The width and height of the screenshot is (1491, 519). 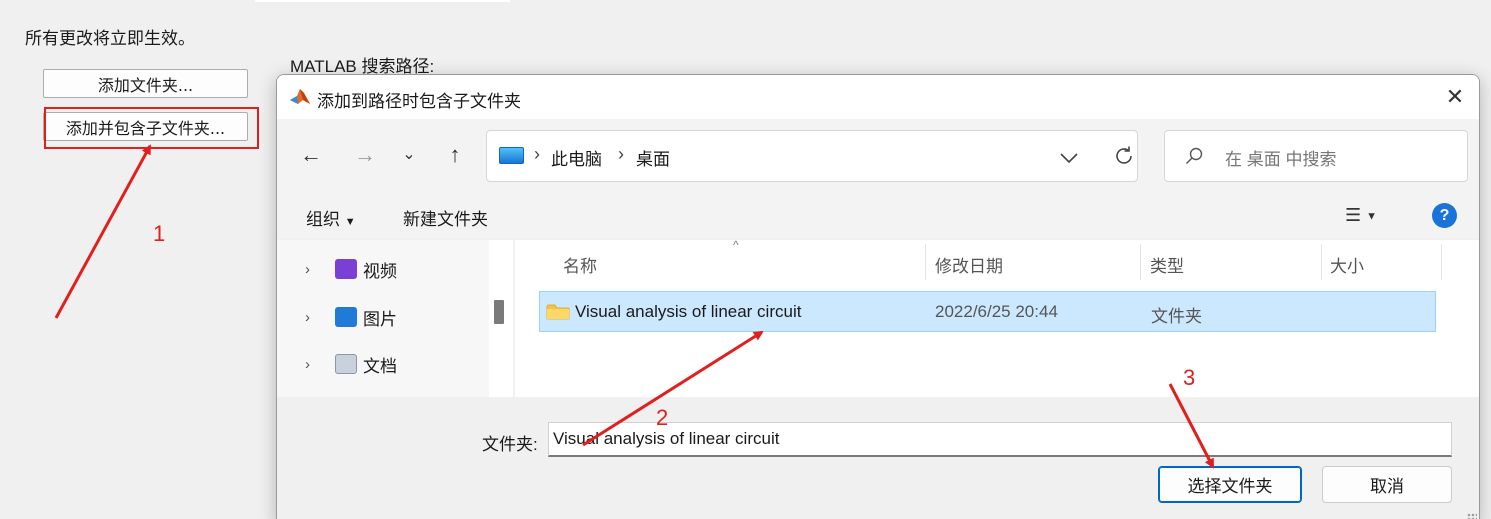 I want to click on navigation-bar: ← → ⌄ ↑ › 此电脑 › 桌面 在 桌面 中搜索, so click(x=878, y=155).